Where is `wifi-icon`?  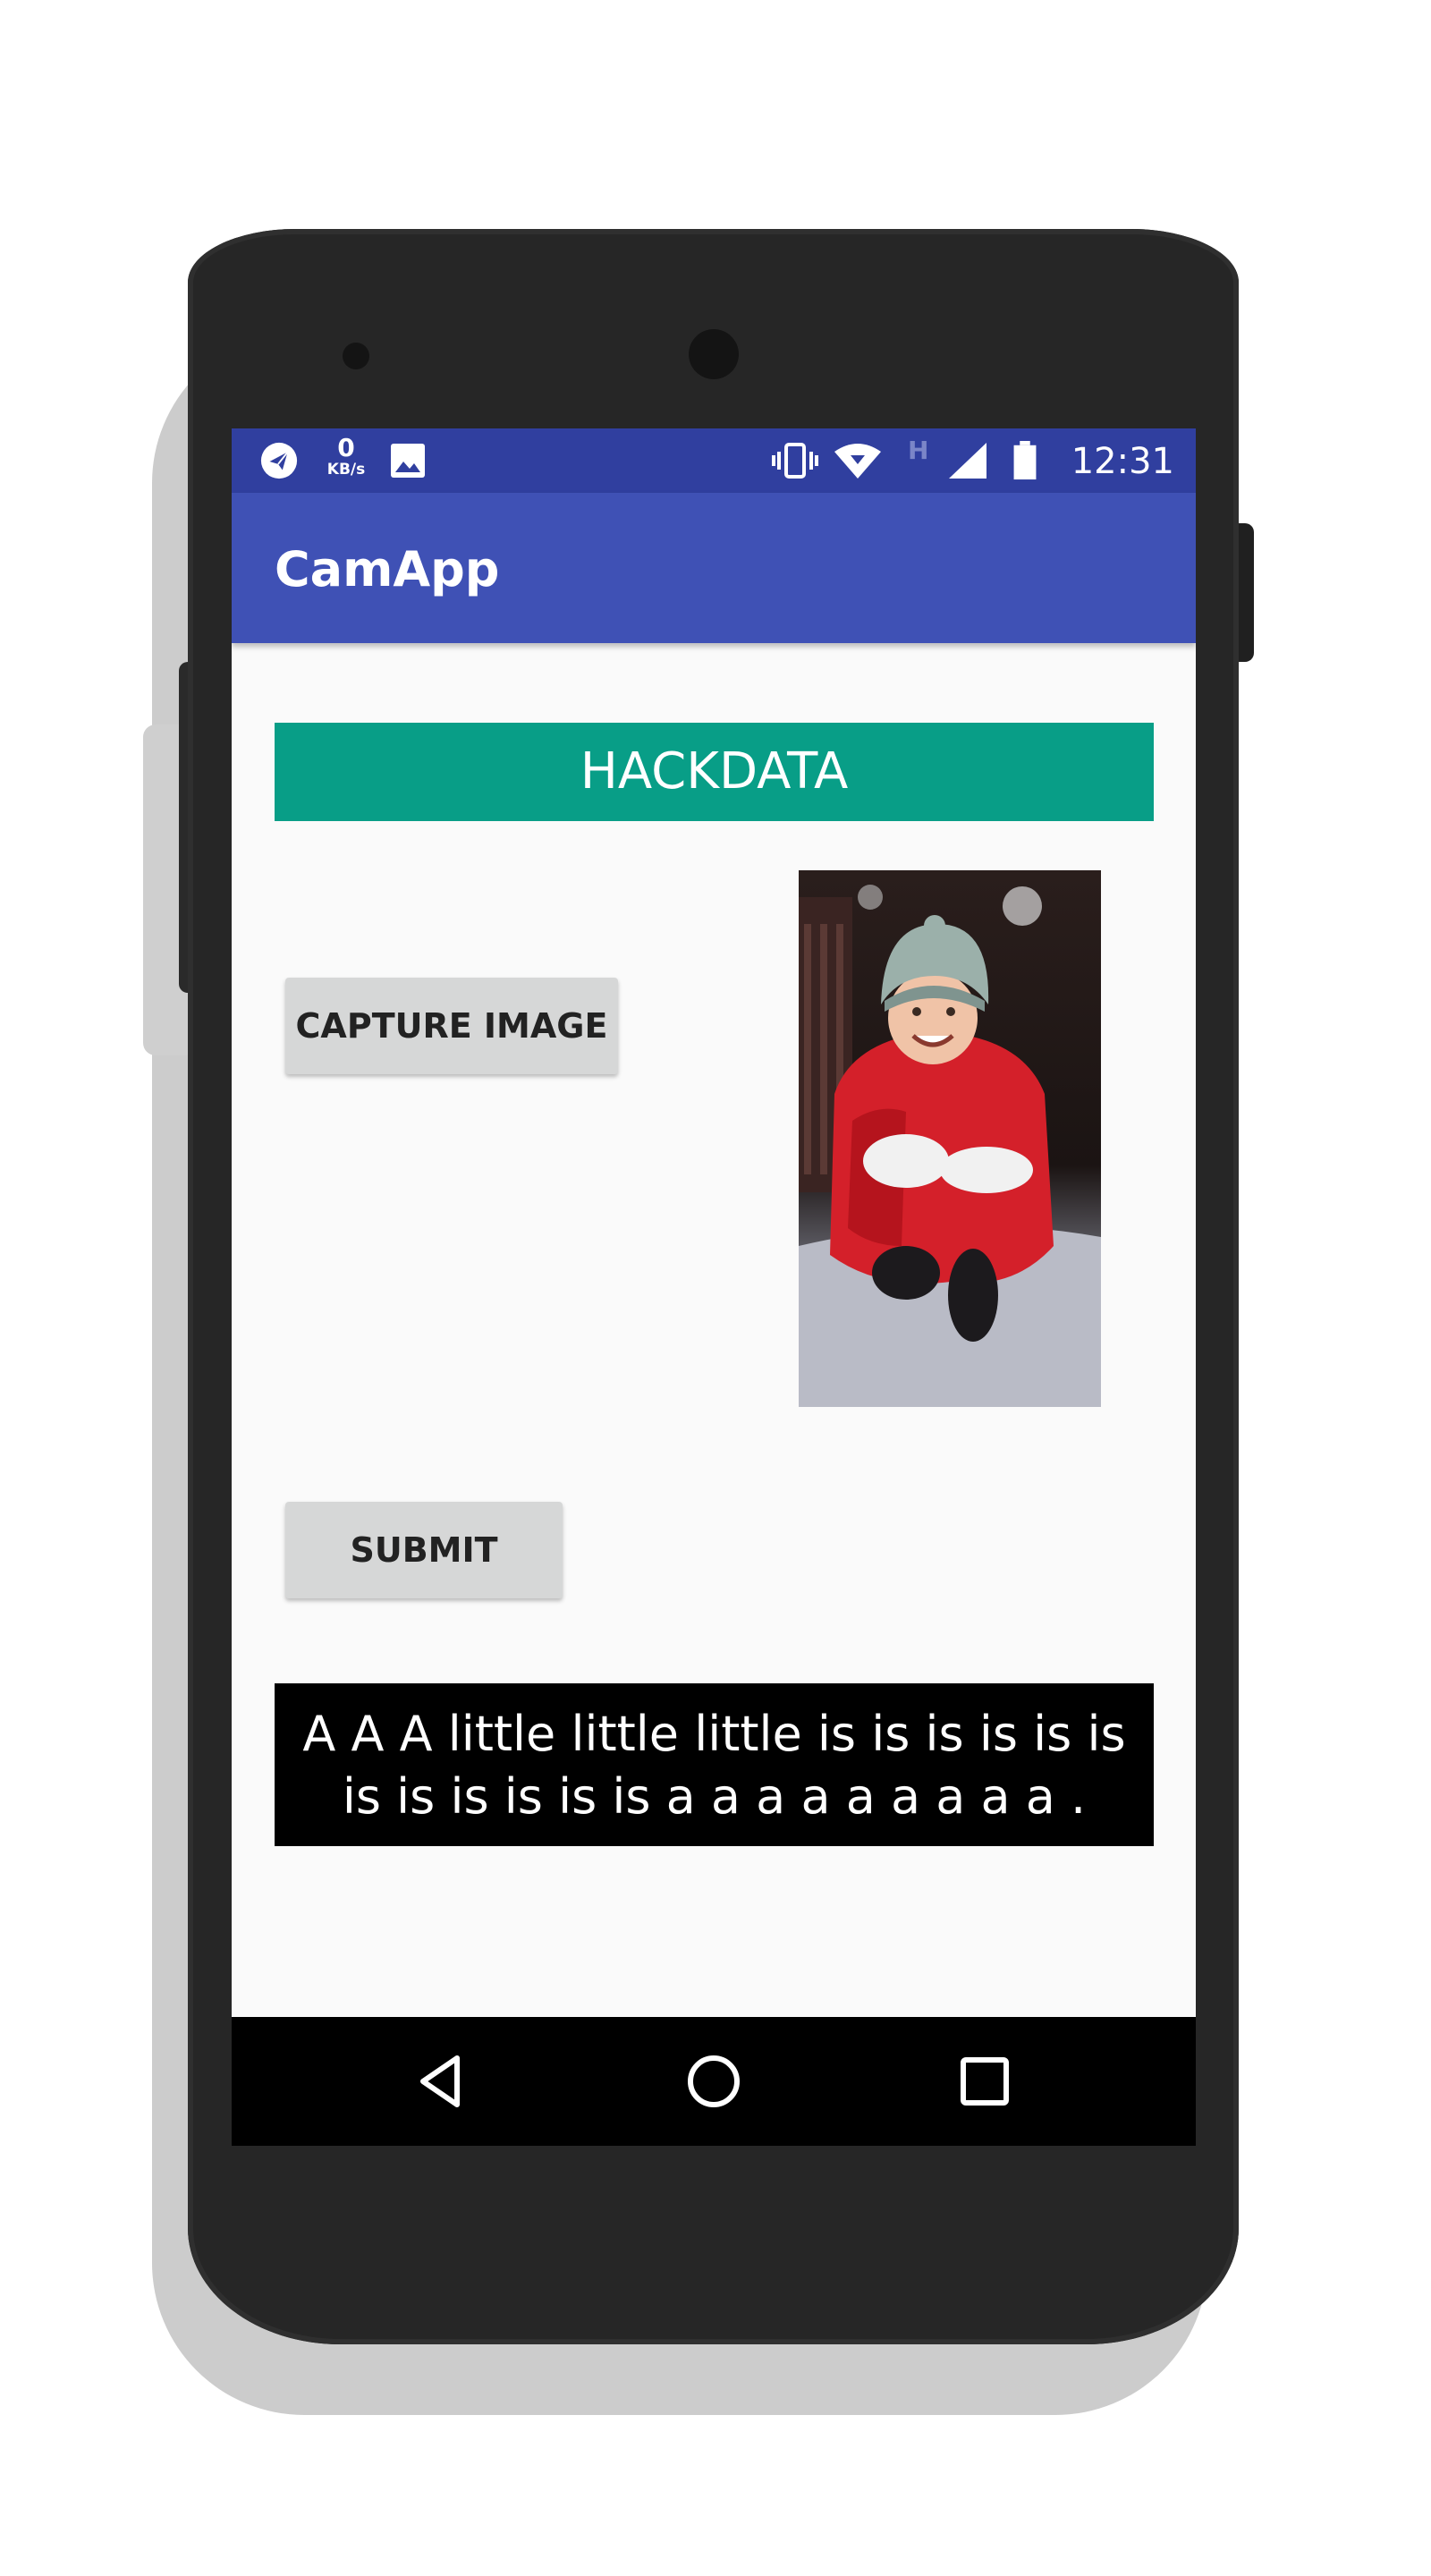 wifi-icon is located at coordinates (858, 461).